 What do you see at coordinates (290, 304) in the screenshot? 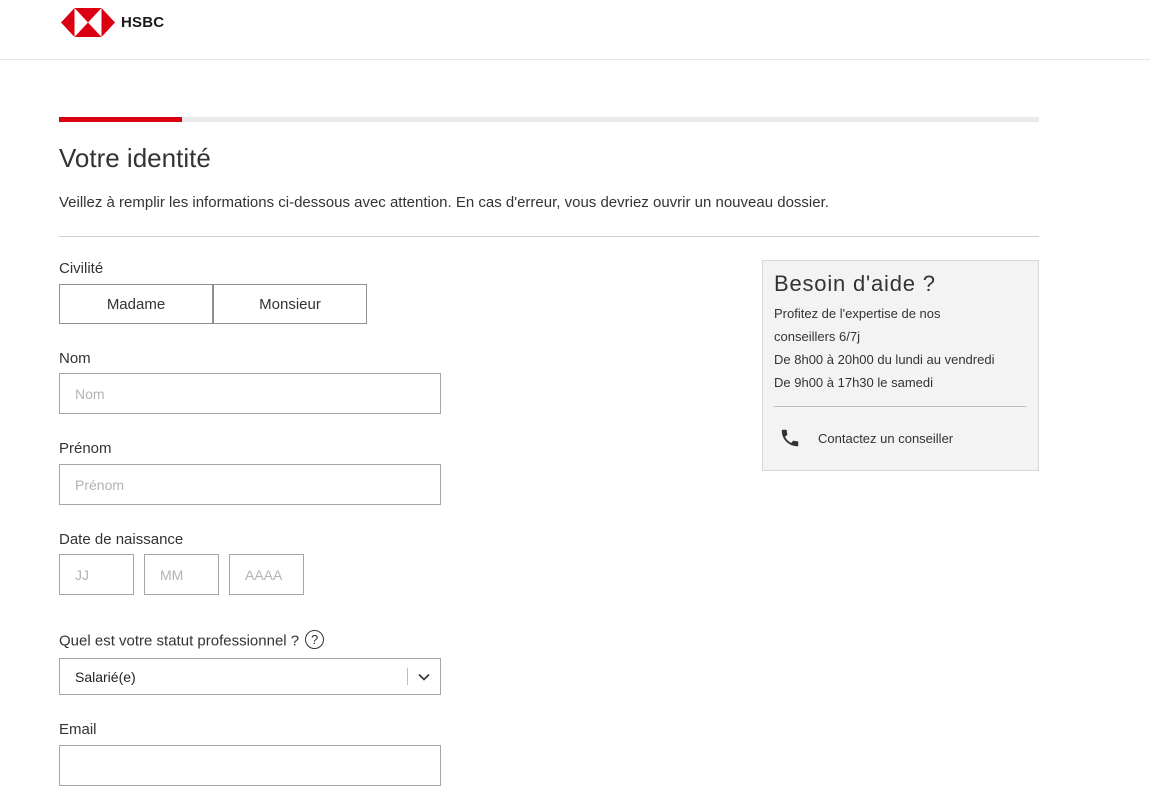
I see `civility-monsieur-button: Monsieur` at bounding box center [290, 304].